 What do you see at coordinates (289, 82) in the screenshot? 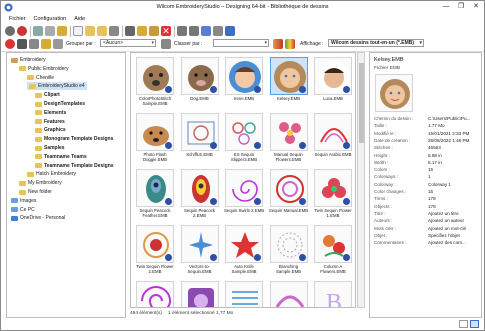
I see `design-thumbnail: Kelsey.EMB` at bounding box center [289, 82].